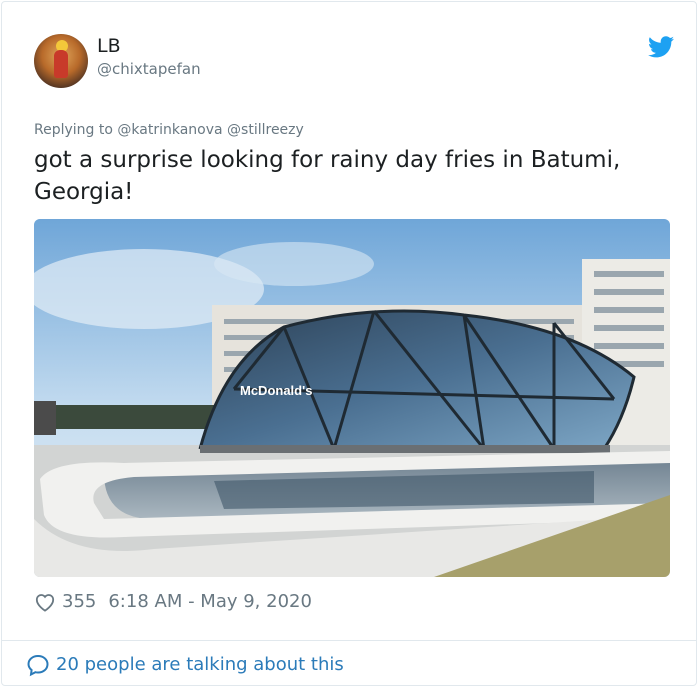  I want to click on heart-icon, so click(45, 602).